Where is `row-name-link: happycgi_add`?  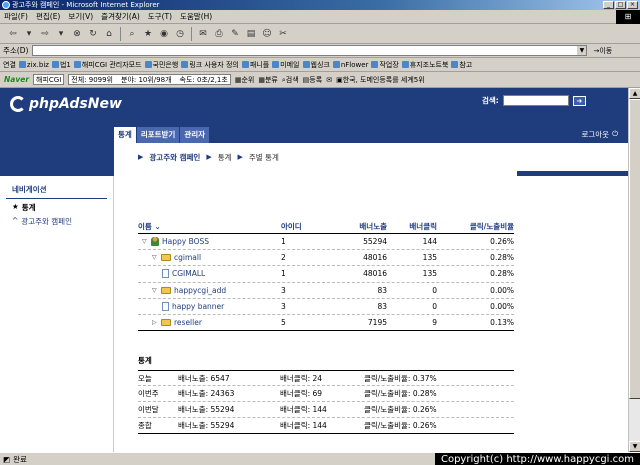
row-name-link: happycgi_add is located at coordinates (200, 290).